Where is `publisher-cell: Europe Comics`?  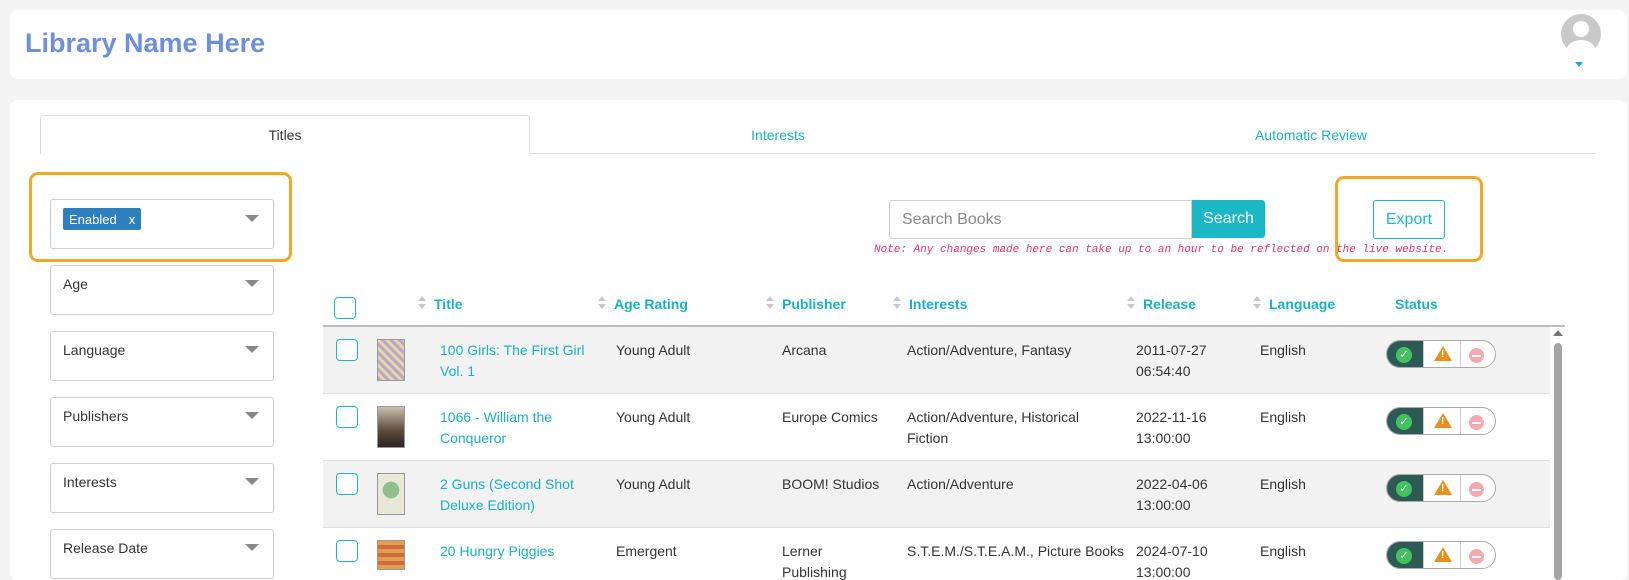 publisher-cell: Europe Comics is located at coordinates (830, 417).